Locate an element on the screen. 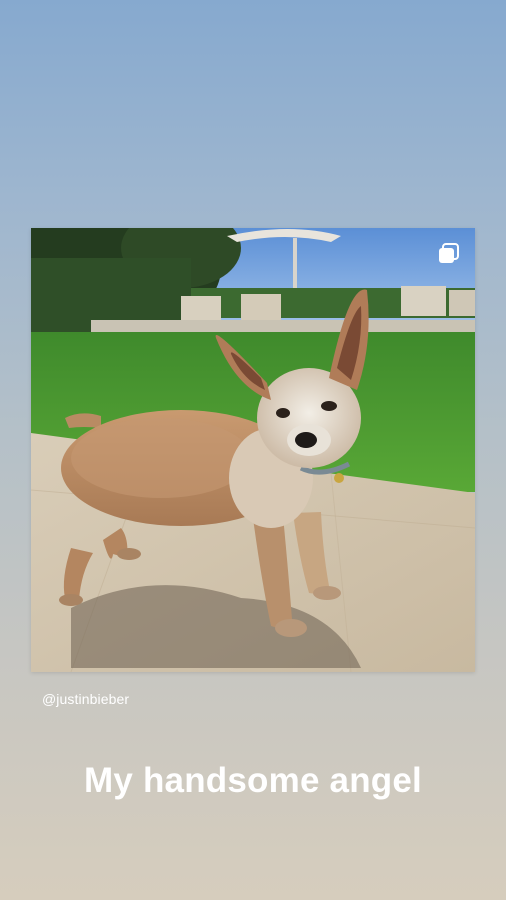 This screenshot has width=506, height=900. post-author-username: @justinbieber is located at coordinates (85, 699).